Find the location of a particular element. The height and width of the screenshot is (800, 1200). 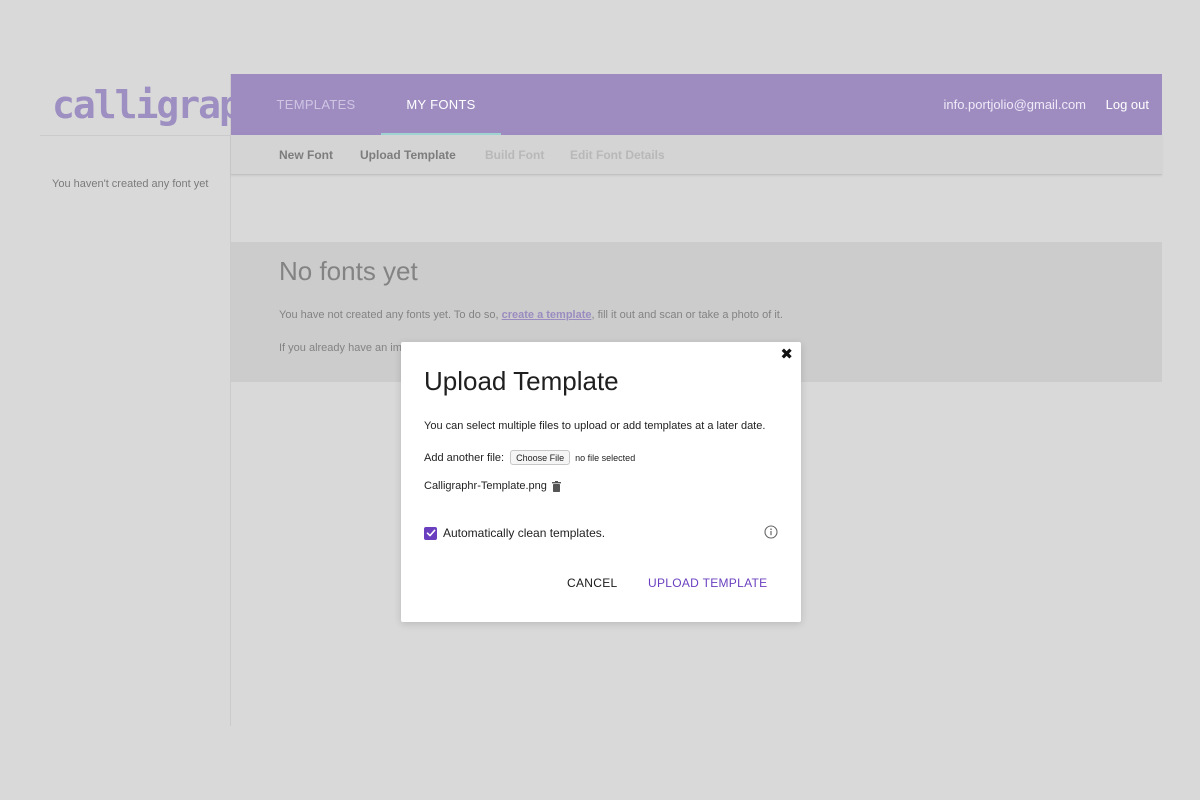

logo: calligraphr is located at coordinates (162, 105).